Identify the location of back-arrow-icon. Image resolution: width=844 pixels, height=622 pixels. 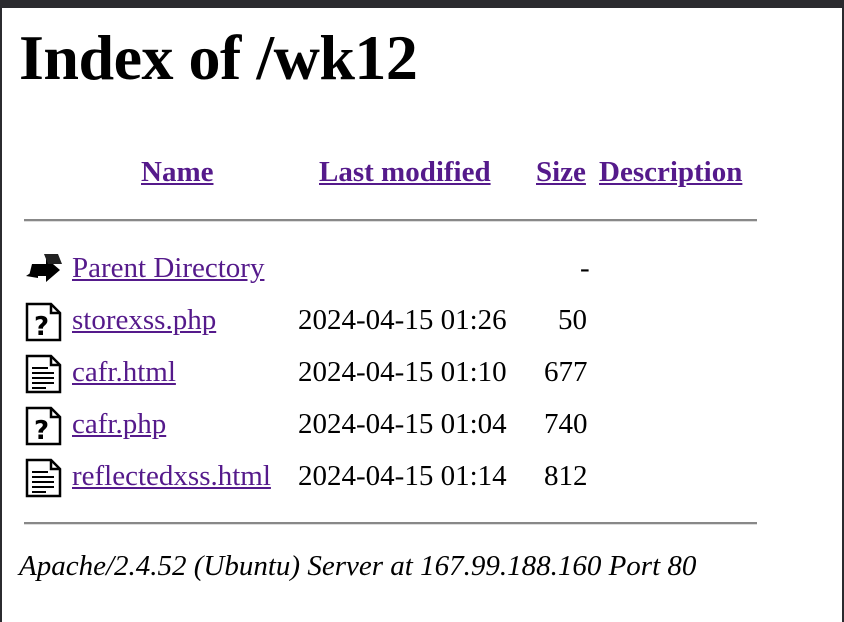
(44, 266).